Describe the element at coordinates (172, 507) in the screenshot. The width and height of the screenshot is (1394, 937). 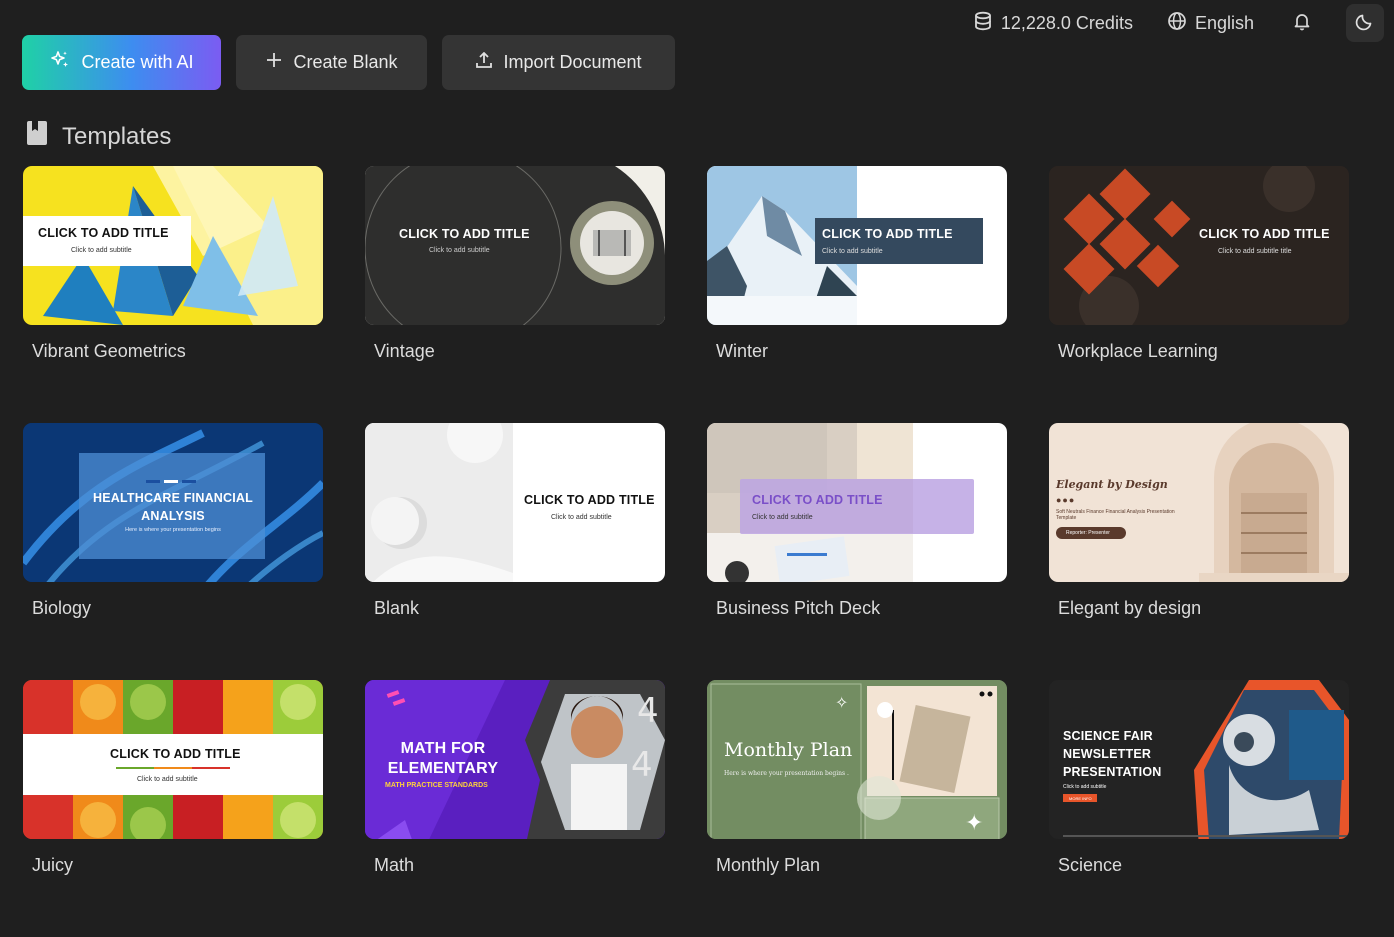
I see `thumb-title: HEALTHCARE FINANCIAL ANALYSIS` at that location.